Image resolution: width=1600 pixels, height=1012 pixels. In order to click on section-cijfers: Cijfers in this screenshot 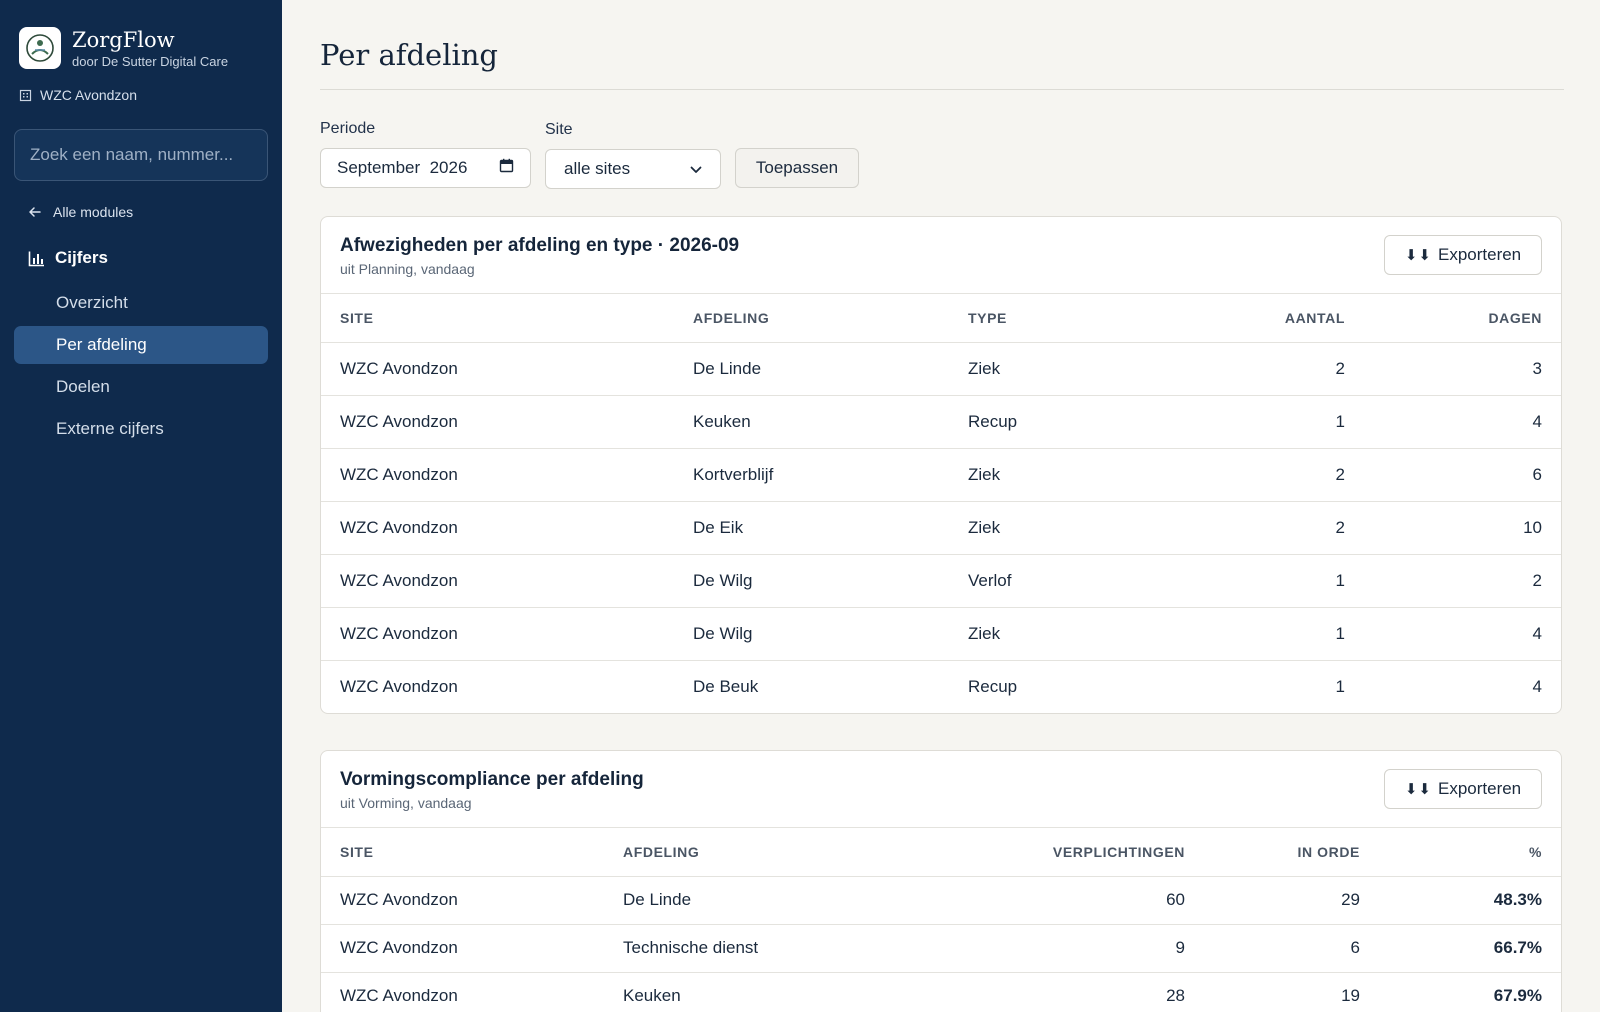, I will do `click(68, 258)`.